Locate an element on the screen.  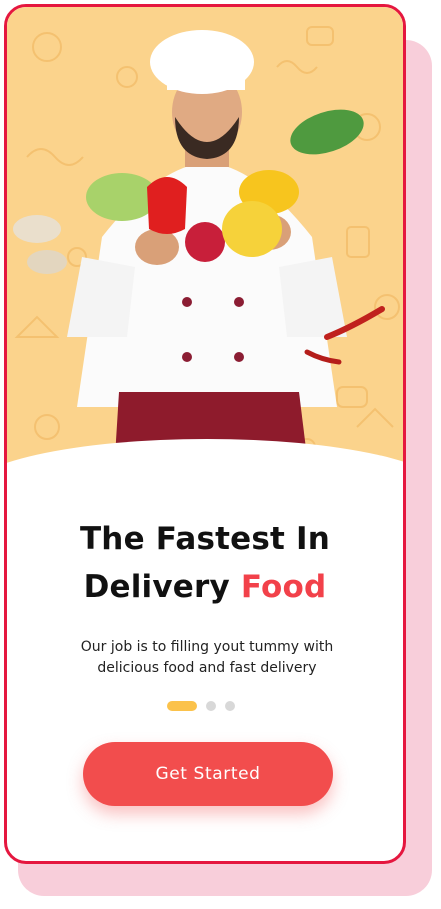
title-line-2-prefix: Delivery is located at coordinates (162, 587).